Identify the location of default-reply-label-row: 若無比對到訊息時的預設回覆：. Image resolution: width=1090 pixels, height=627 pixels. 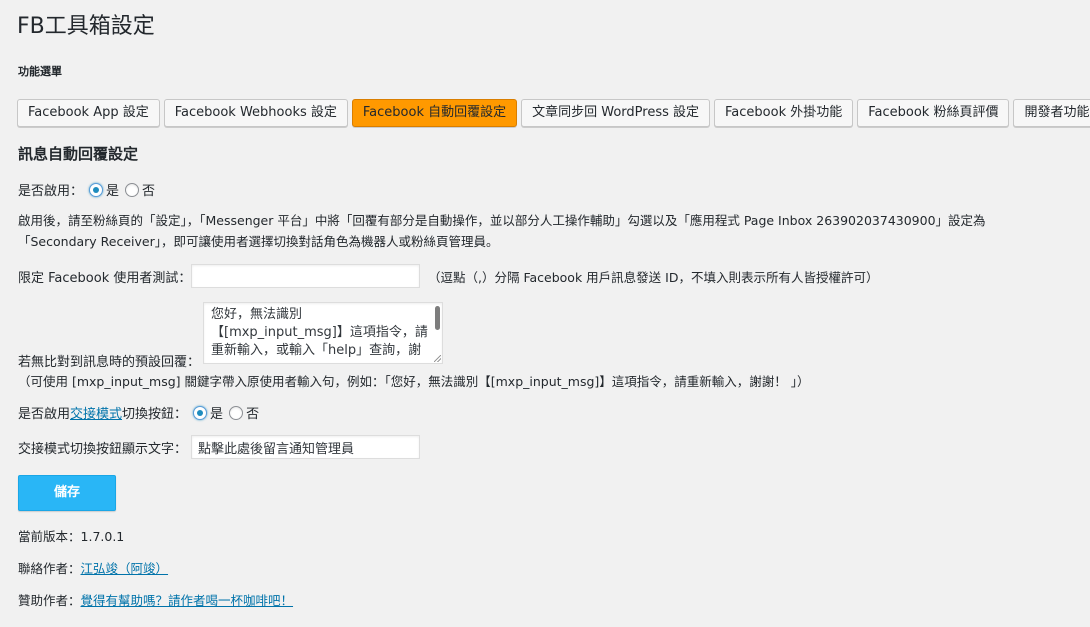
(109, 360).